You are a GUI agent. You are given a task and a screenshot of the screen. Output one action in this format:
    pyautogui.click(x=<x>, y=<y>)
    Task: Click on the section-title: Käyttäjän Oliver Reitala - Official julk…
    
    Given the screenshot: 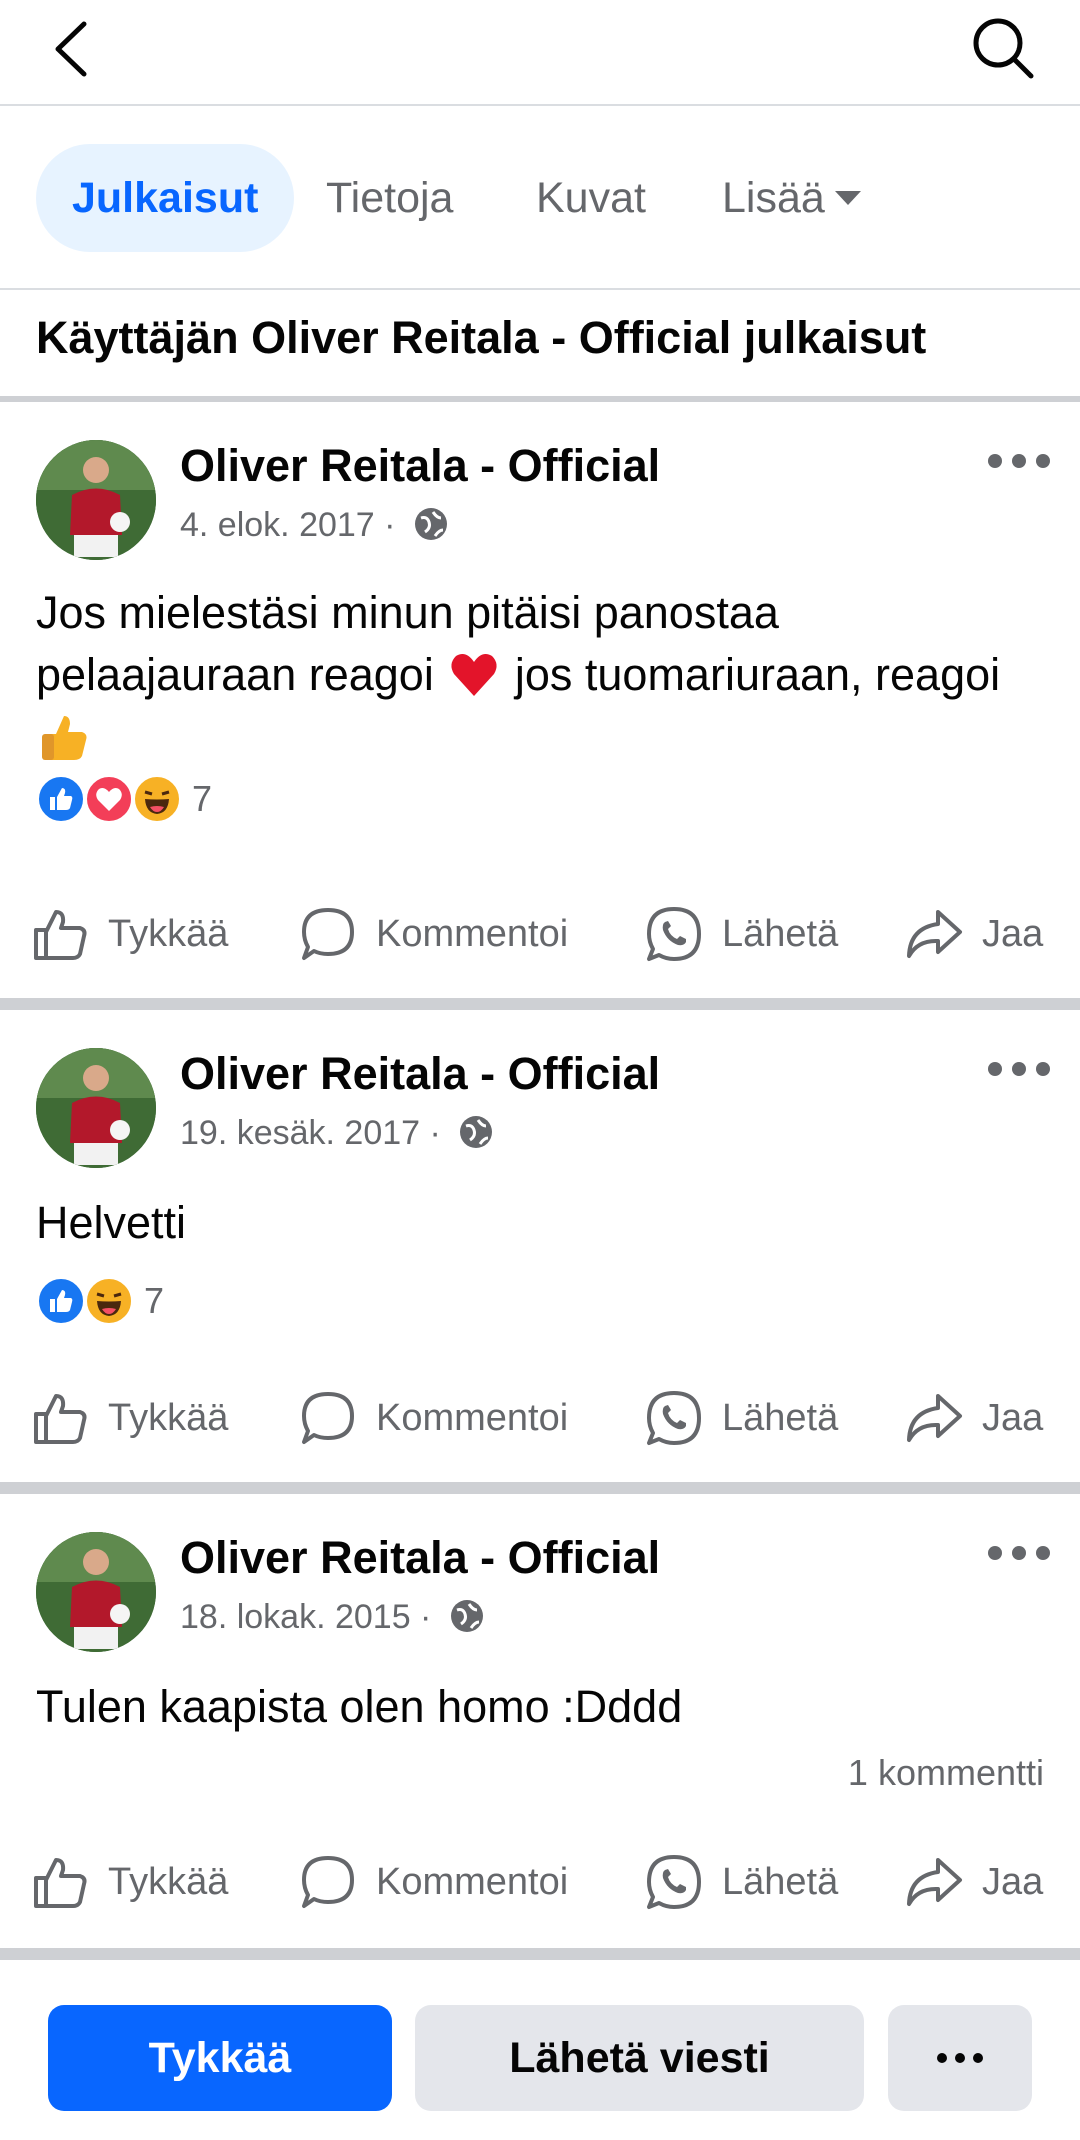 What is the action you would take?
    pyautogui.click(x=481, y=337)
    